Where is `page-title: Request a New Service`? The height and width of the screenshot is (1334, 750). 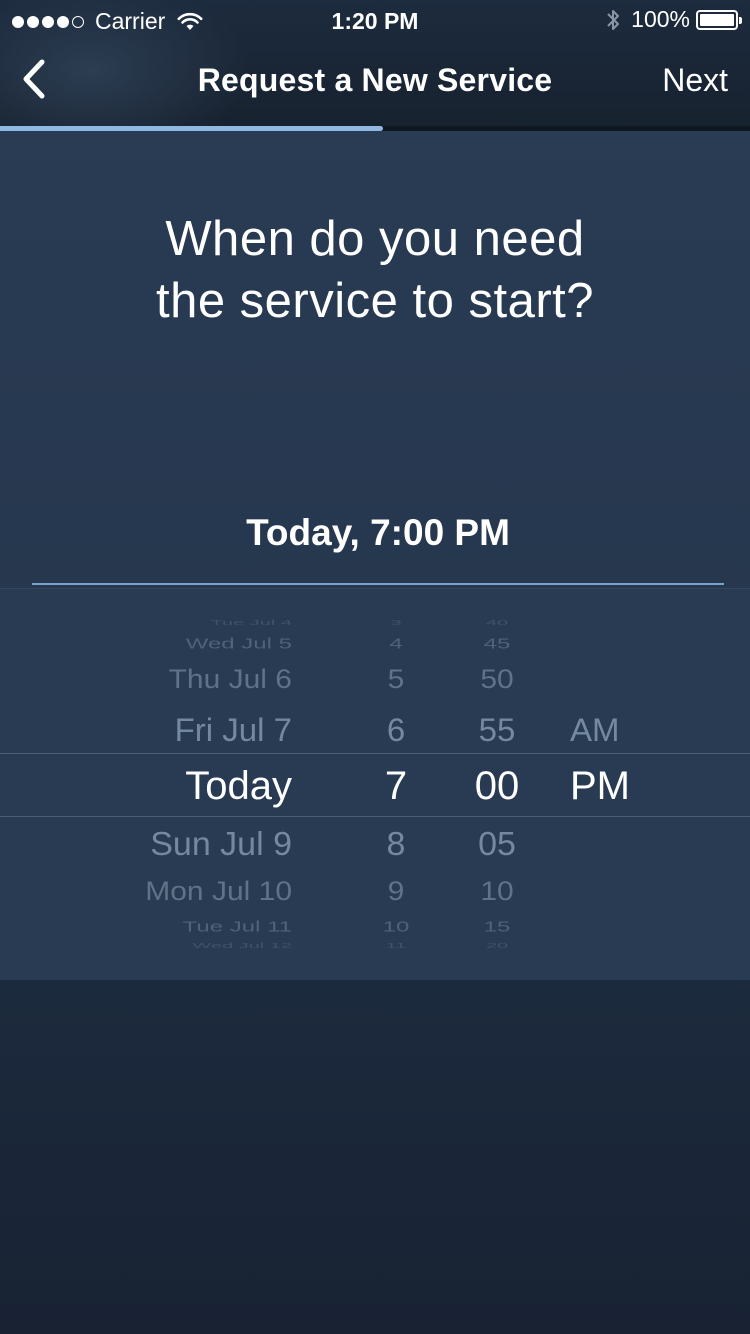 page-title: Request a New Service is located at coordinates (375, 80).